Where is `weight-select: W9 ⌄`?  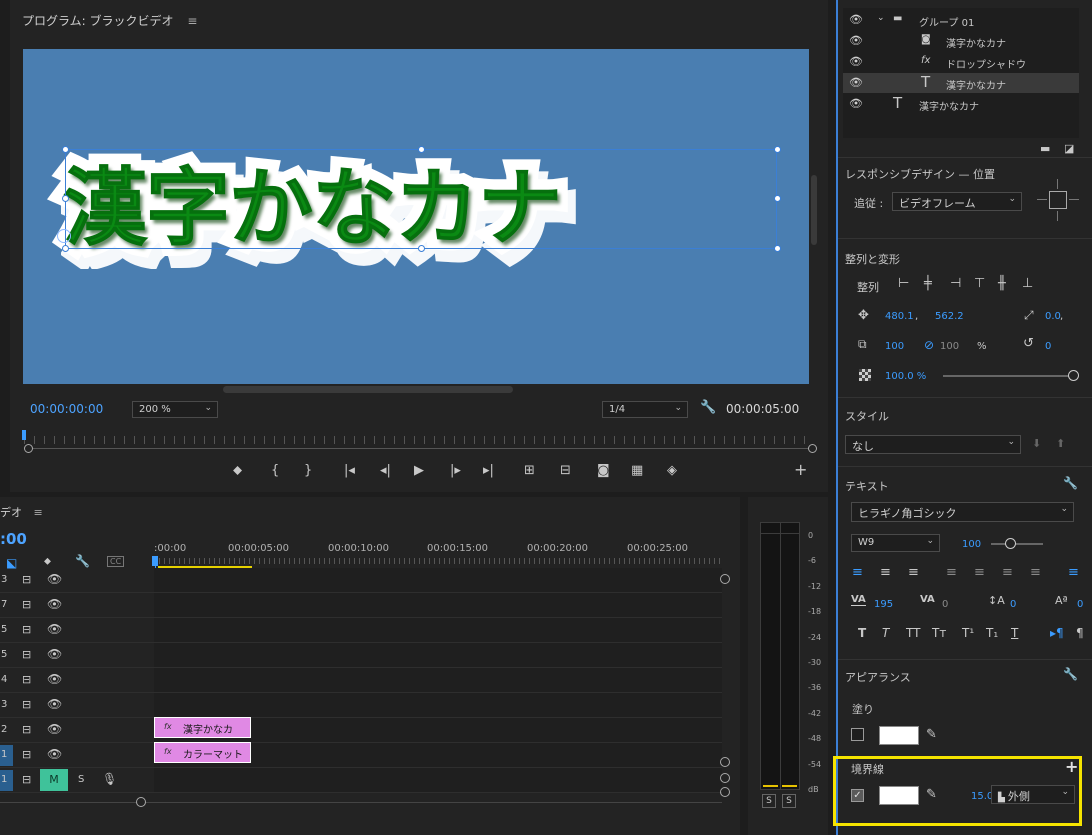
weight-select: W9 ⌄ is located at coordinates (895, 543).